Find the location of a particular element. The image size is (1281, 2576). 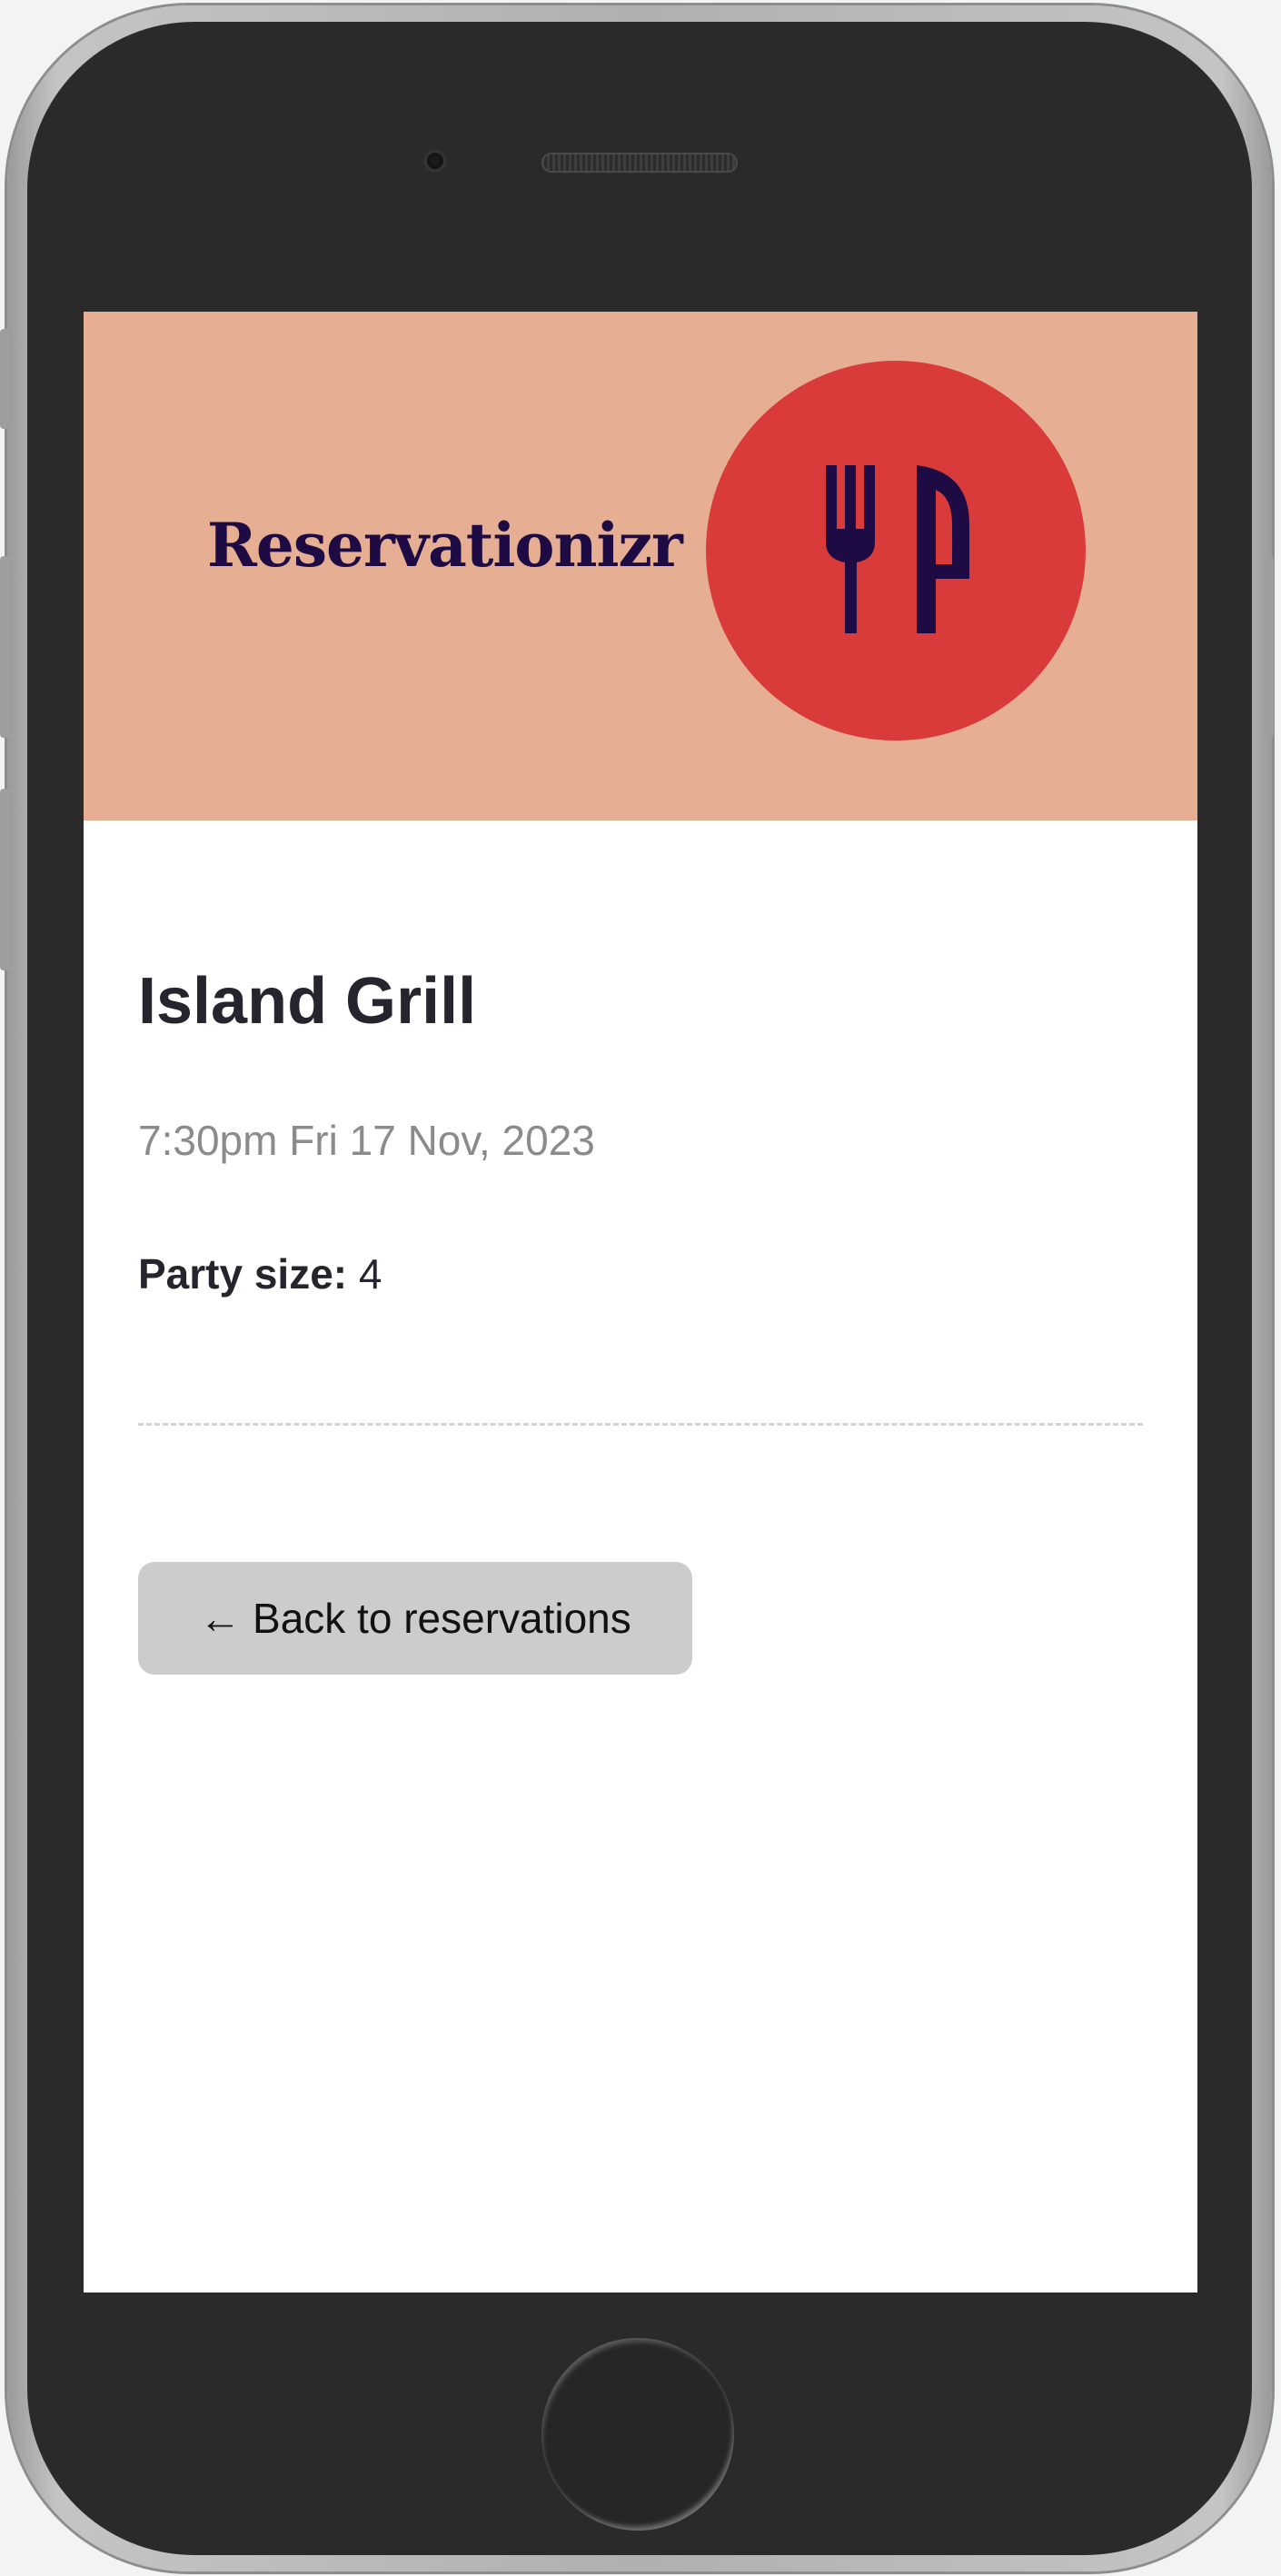

party-size-value: 4 is located at coordinates (370, 1274).